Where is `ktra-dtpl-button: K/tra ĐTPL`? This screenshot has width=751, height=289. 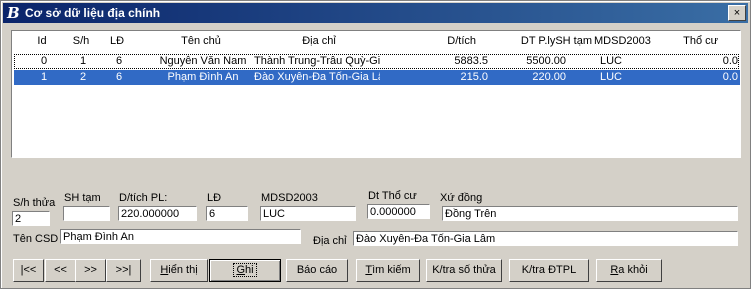
ktra-dtpl-button: K/tra ĐTPL is located at coordinates (549, 270).